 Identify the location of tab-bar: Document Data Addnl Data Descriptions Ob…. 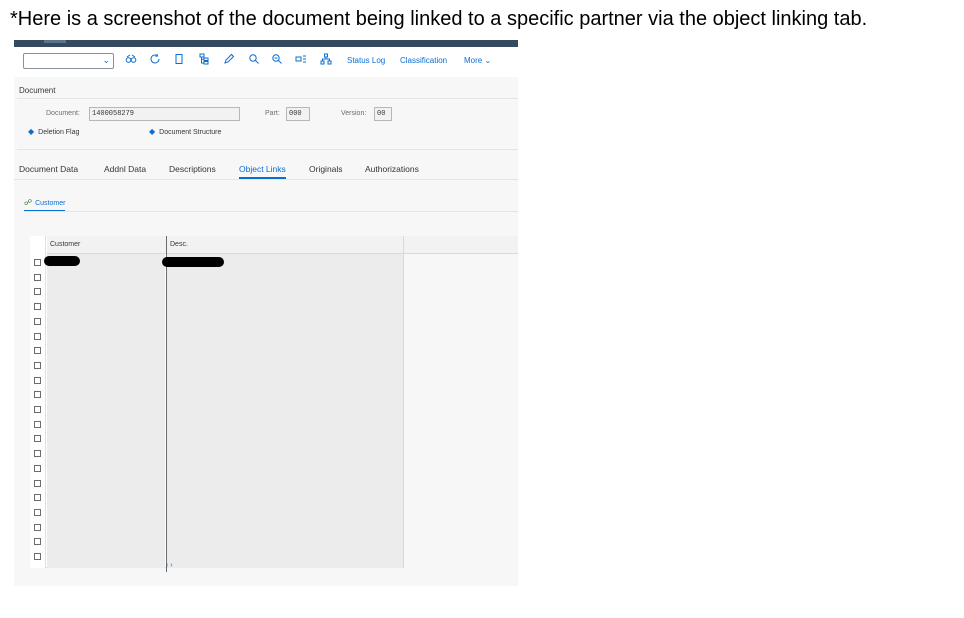
(266, 170).